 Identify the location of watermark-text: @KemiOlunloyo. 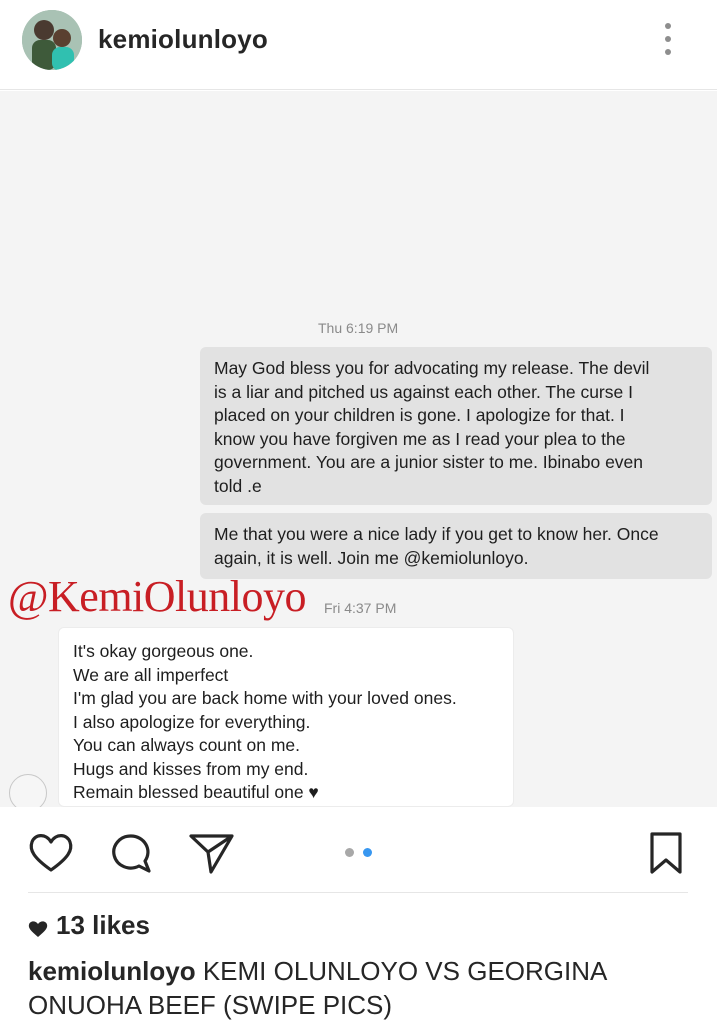
(157, 596).